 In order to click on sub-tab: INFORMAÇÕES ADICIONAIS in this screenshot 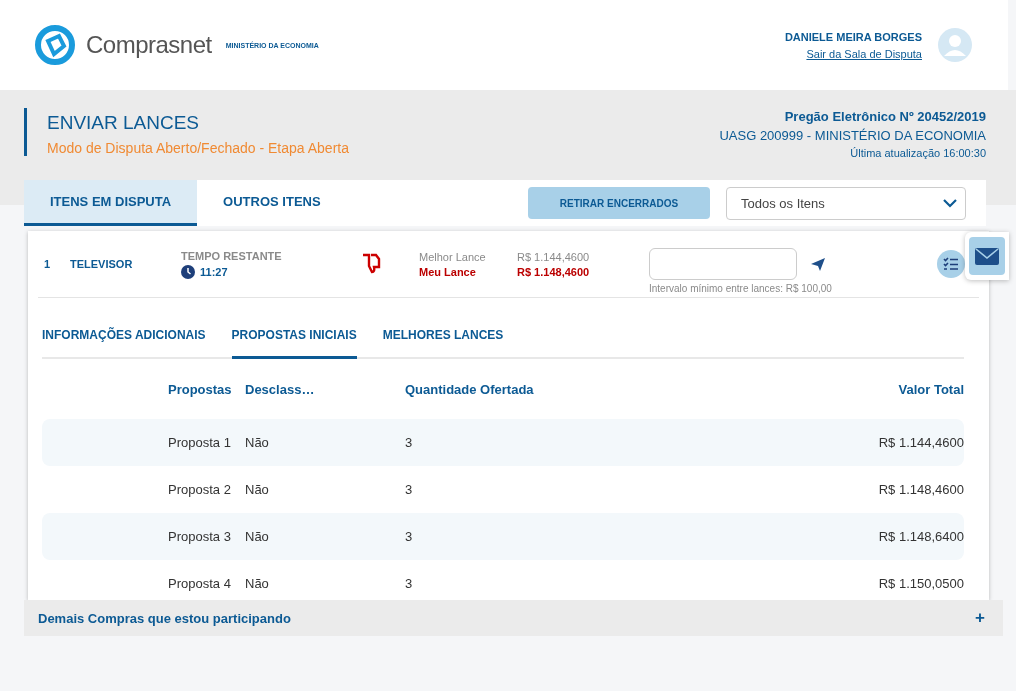, I will do `click(124, 338)`.